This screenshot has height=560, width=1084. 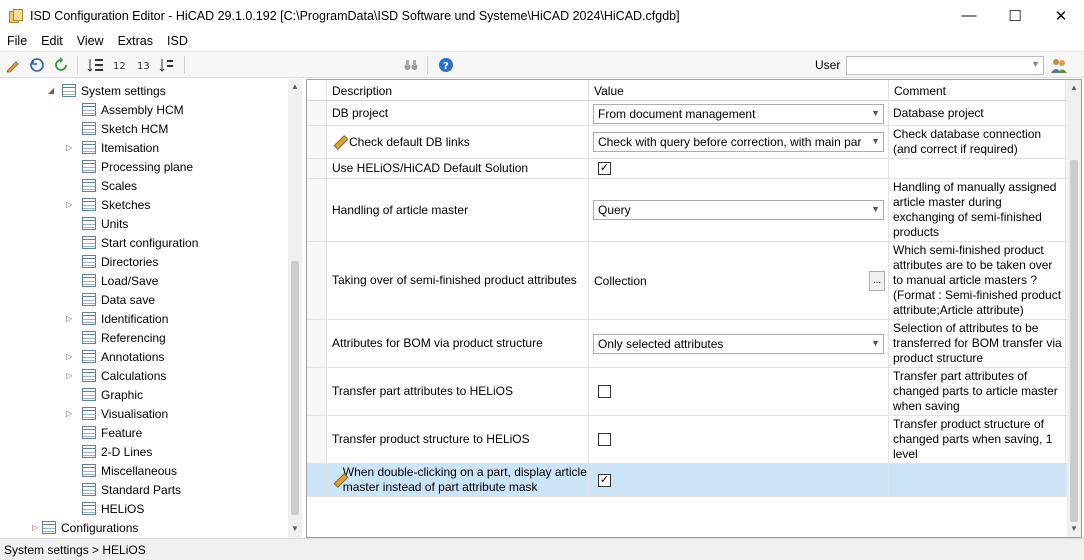 What do you see at coordinates (105, 508) in the screenshot?
I see `tree-node-item: HELiOS` at bounding box center [105, 508].